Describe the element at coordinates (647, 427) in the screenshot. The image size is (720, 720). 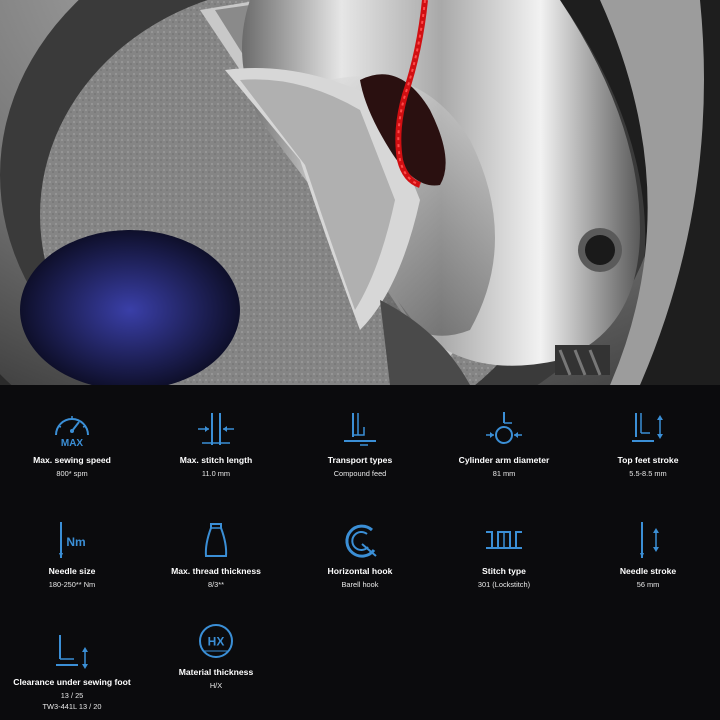
I see `top-feet-stroke-icon` at that location.